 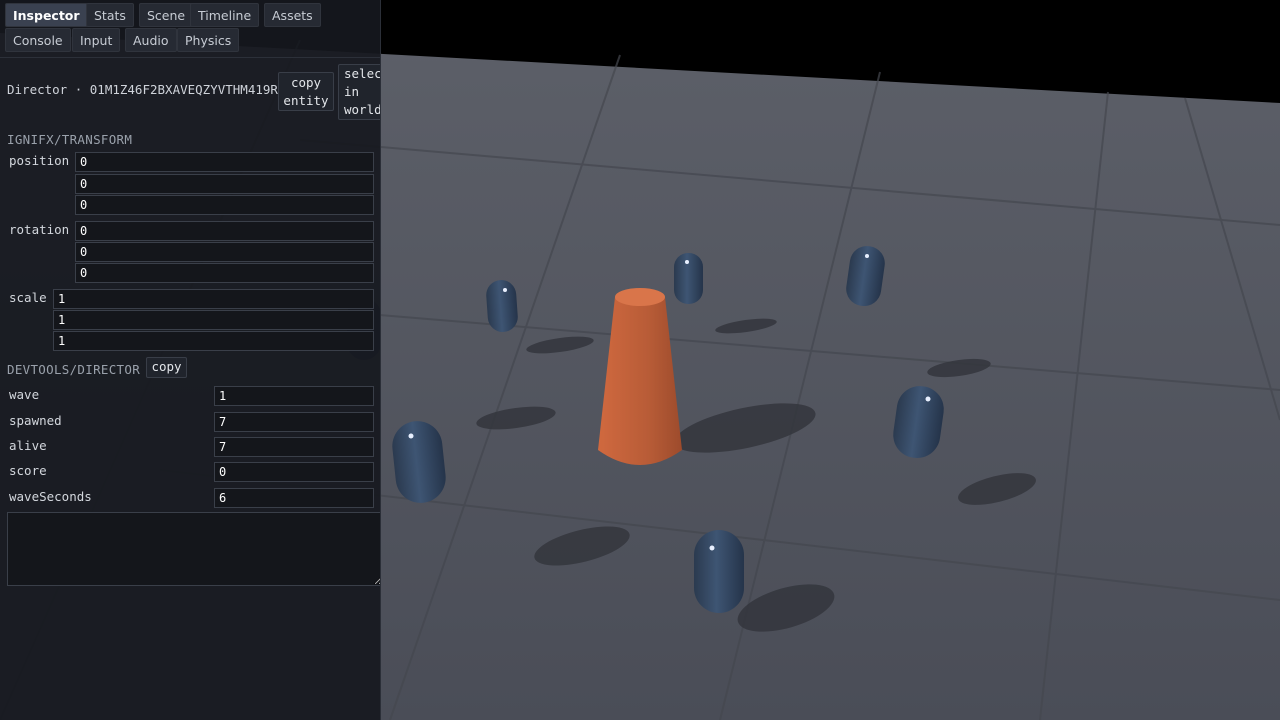 What do you see at coordinates (208, 40) in the screenshot?
I see `tab-physics: Physics` at bounding box center [208, 40].